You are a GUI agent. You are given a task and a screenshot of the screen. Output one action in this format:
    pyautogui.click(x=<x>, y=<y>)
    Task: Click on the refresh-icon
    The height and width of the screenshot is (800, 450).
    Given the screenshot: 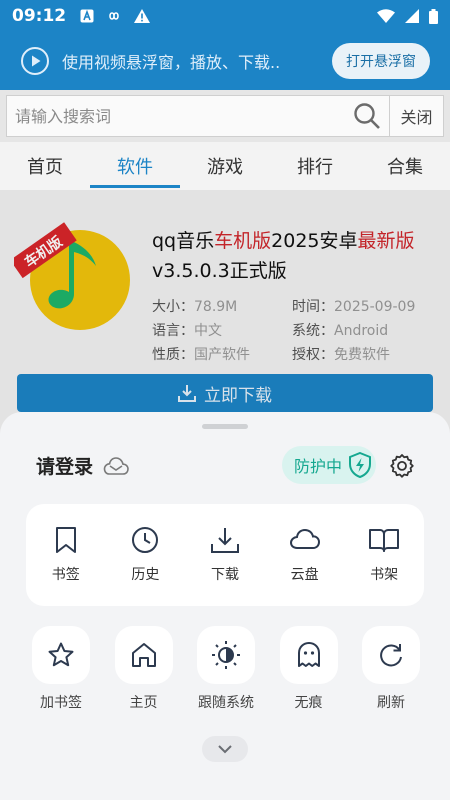 What is the action you would take?
    pyautogui.click(x=391, y=655)
    